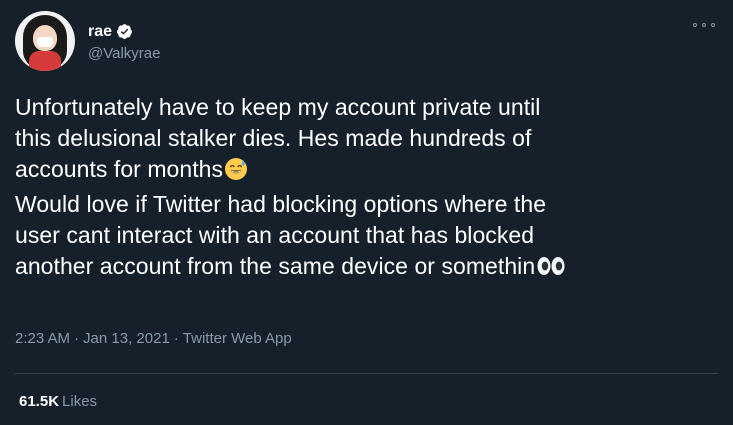 Image resolution: width=733 pixels, height=425 pixels. Describe the element at coordinates (119, 169) in the screenshot. I see `tweet-line: accounts for months` at that location.